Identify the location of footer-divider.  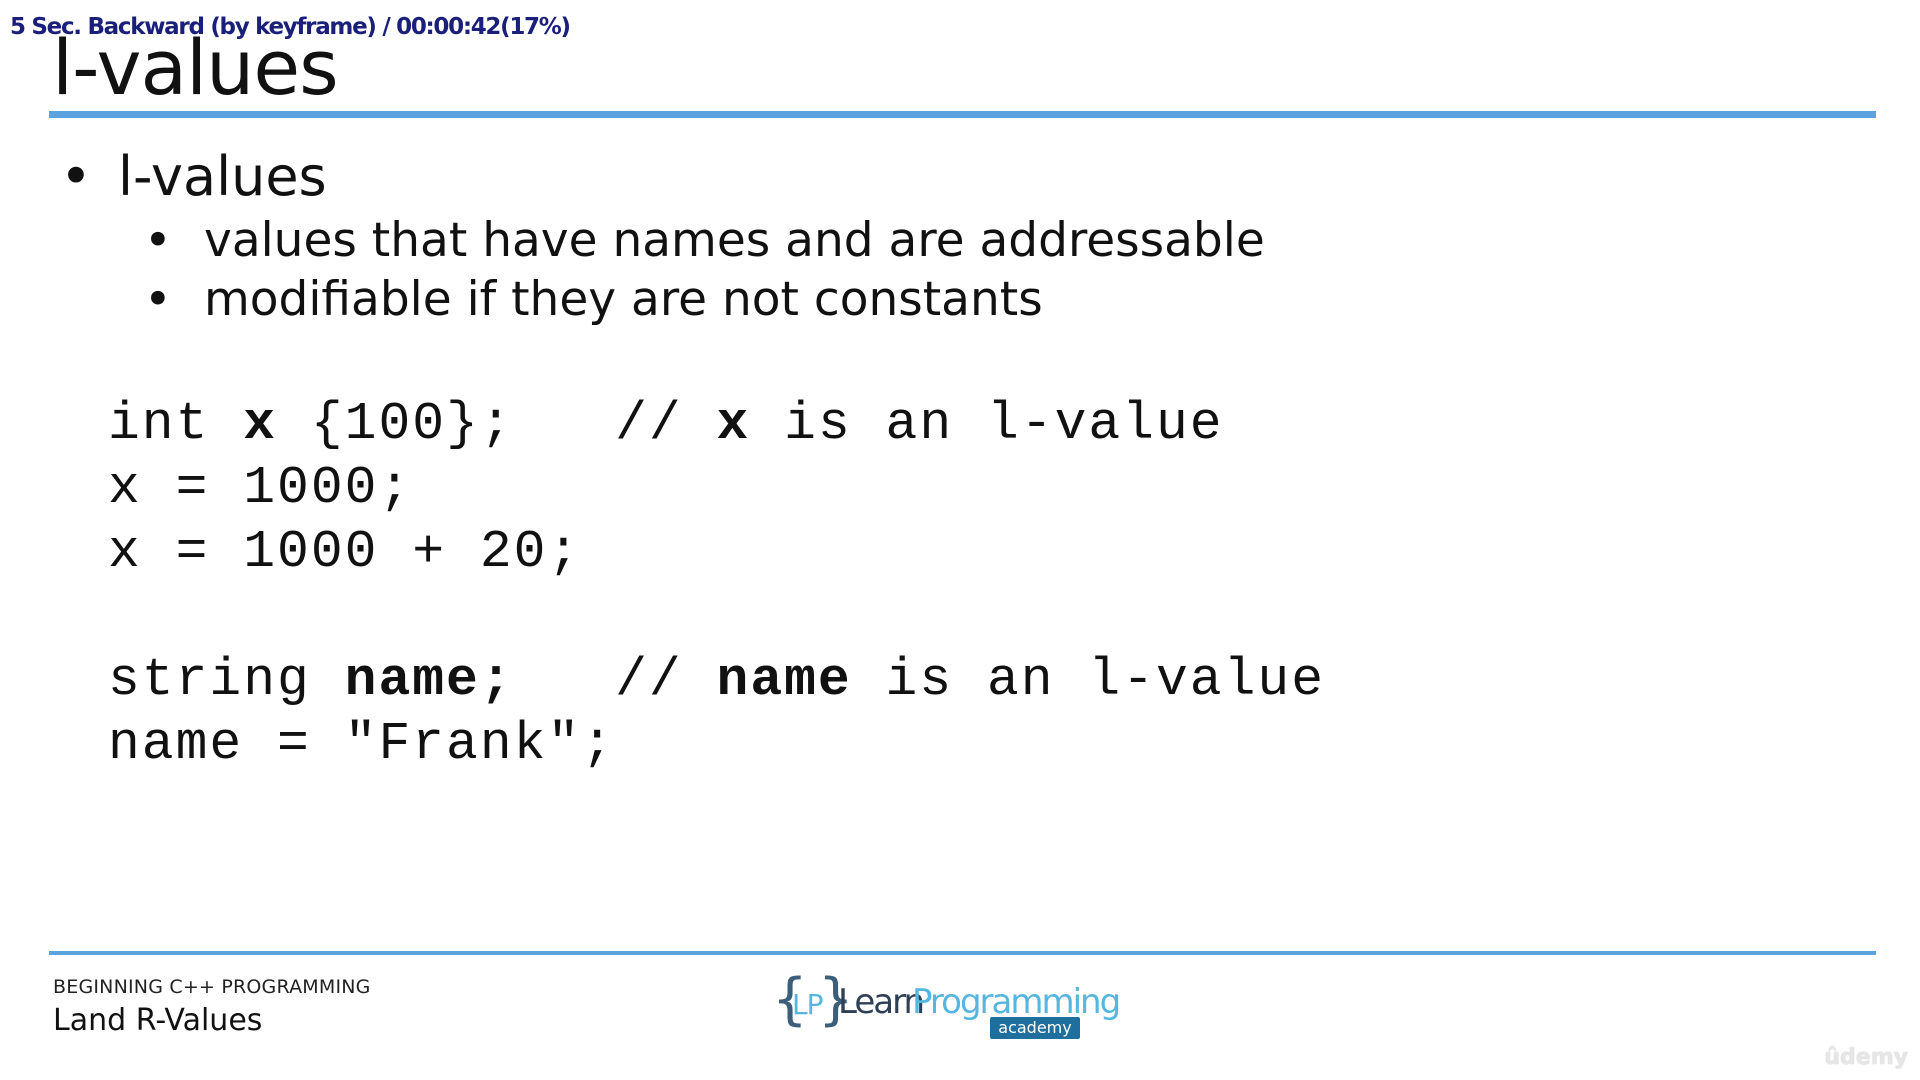
(962, 953).